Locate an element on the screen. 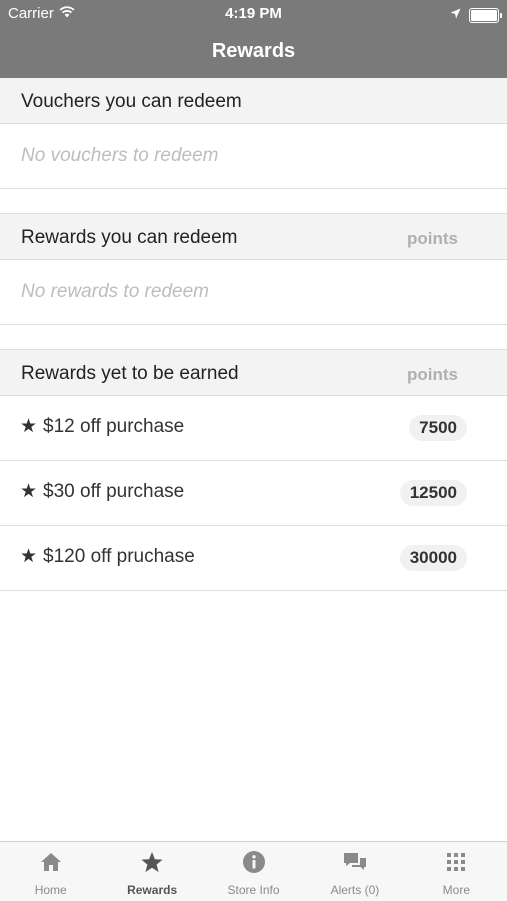  tab-rewards: Rewards is located at coordinates (151, 871).